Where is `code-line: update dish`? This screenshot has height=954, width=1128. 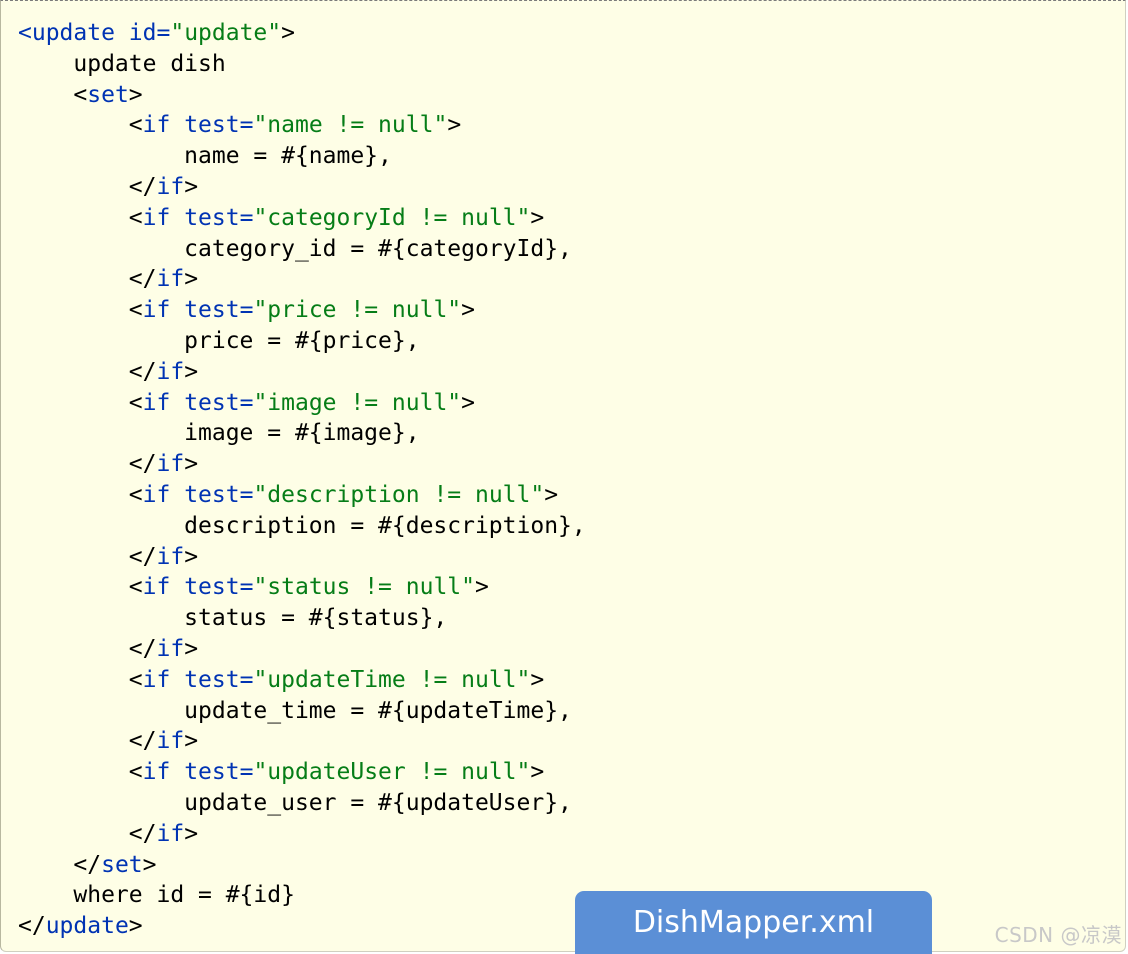 code-line: update dish is located at coordinates (302, 64).